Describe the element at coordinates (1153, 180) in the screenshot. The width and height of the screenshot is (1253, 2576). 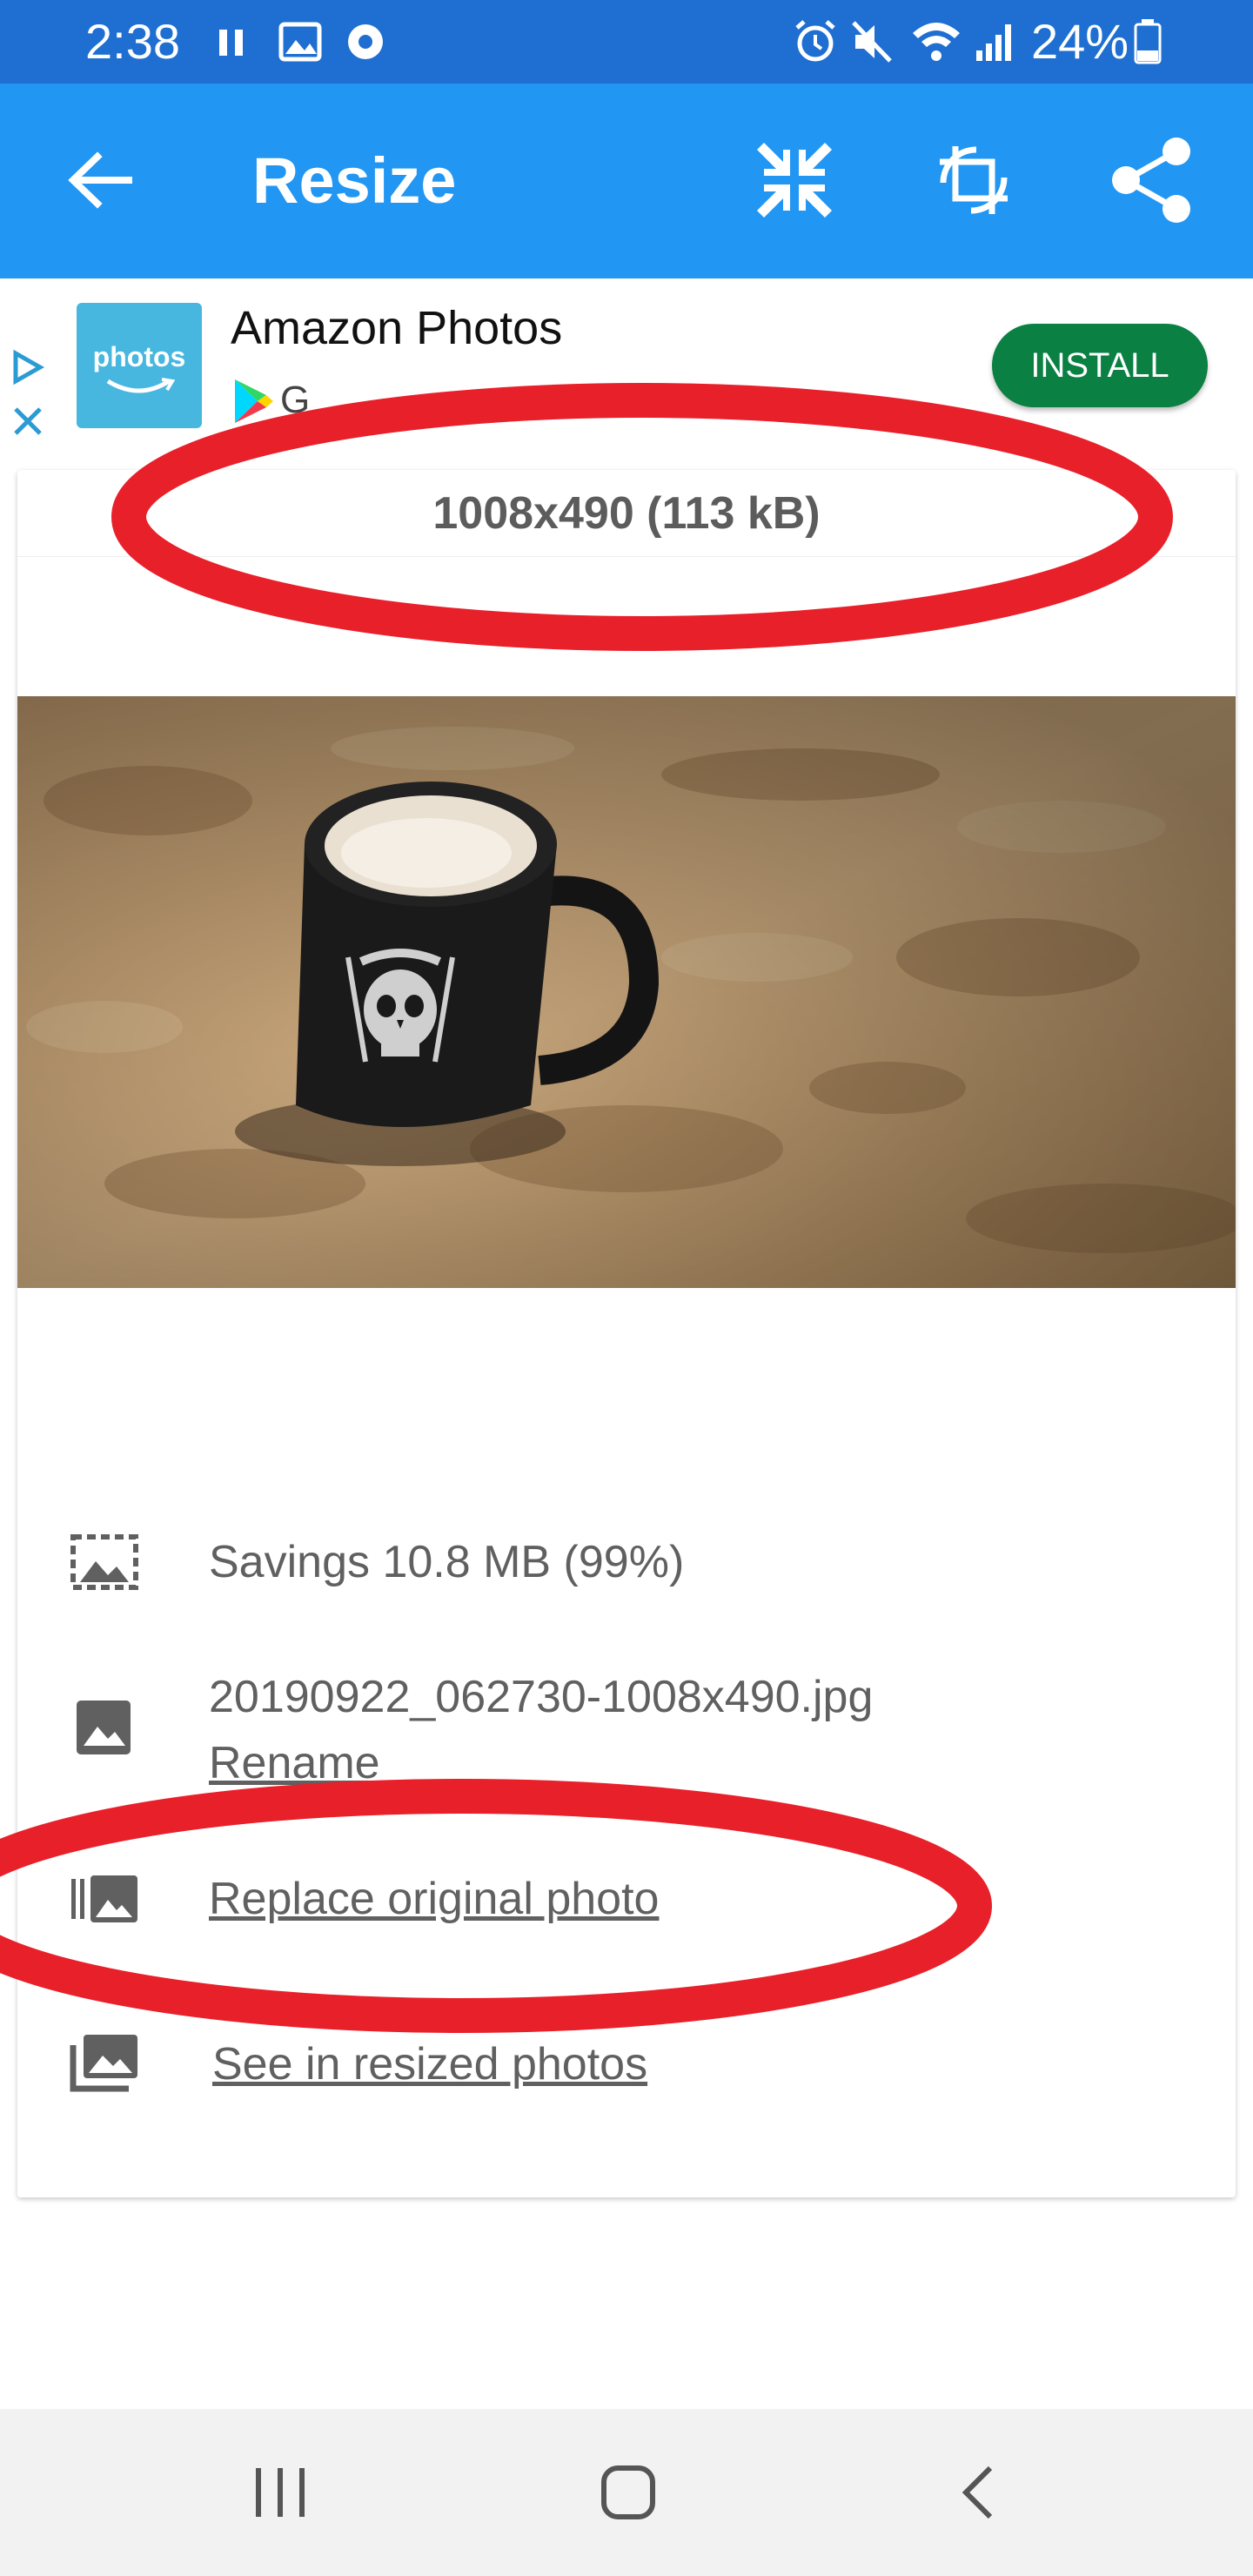
I see `share-icon` at that location.